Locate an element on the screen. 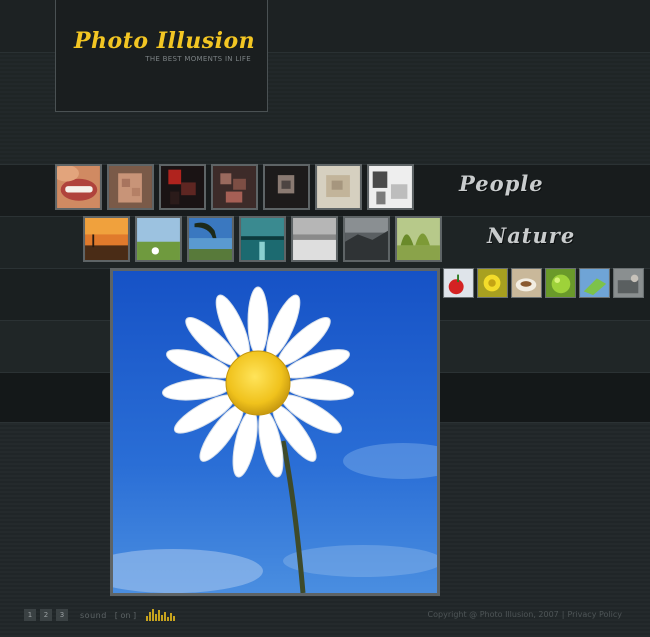 This screenshot has width=650, height=637. logo-title: Photo Illusion is located at coordinates (165, 41).